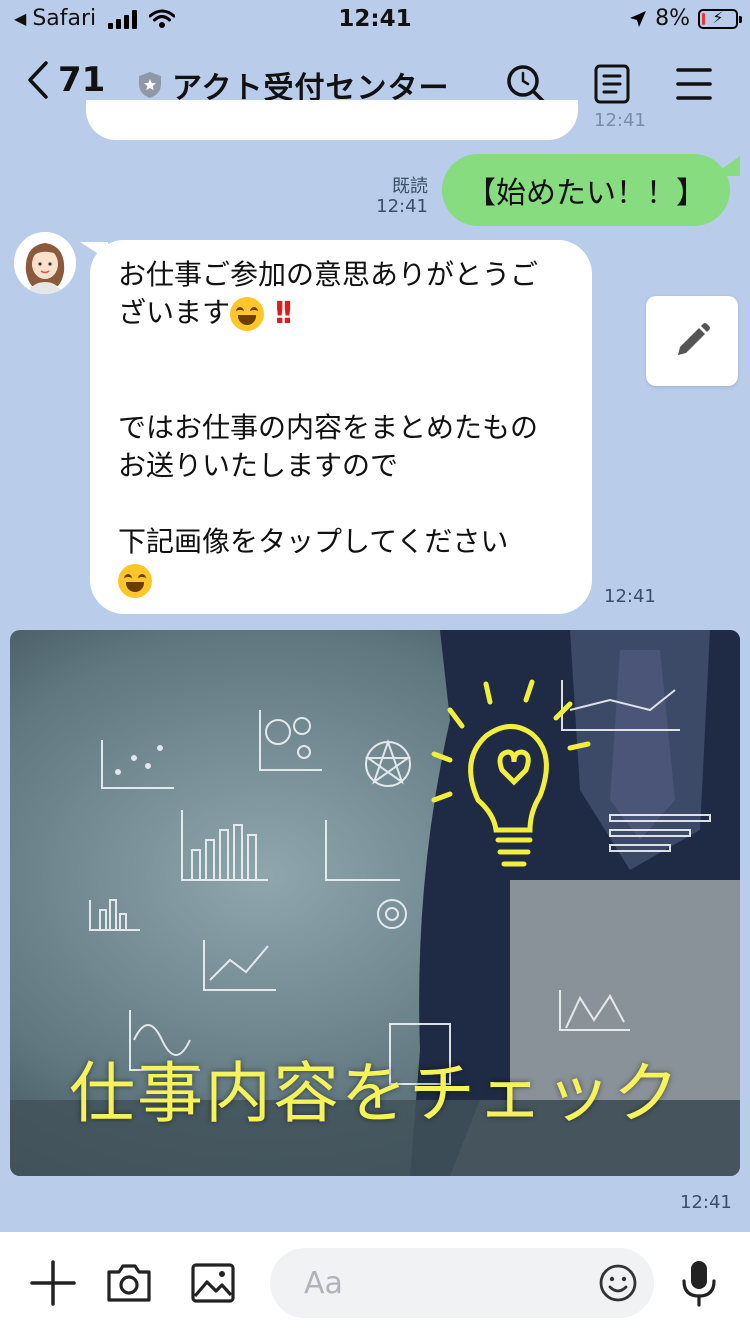 This screenshot has height=1334, width=750. What do you see at coordinates (53, 1283) in the screenshot?
I see `plus-icon` at bounding box center [53, 1283].